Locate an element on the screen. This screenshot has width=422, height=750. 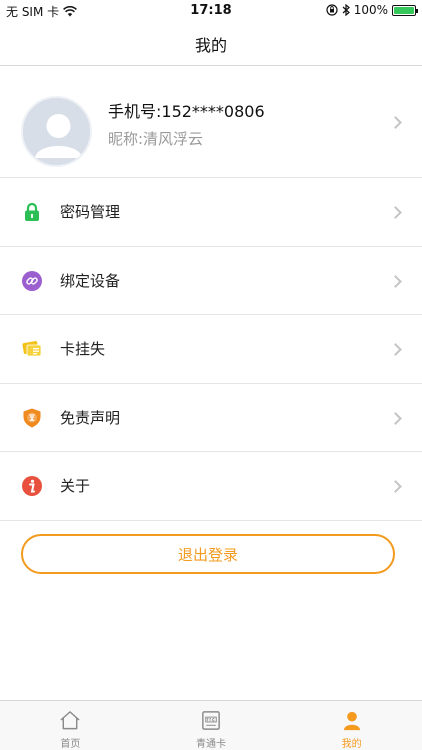
page-title: 我的 is located at coordinates (210, 45).